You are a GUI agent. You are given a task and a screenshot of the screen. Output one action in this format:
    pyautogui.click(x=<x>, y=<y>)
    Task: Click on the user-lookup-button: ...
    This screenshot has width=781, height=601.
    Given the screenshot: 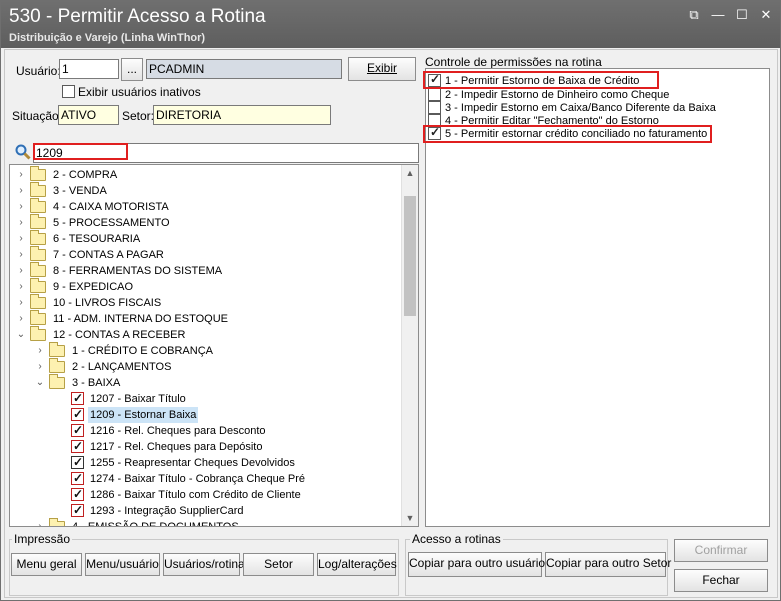 What is the action you would take?
    pyautogui.click(x=132, y=69)
    